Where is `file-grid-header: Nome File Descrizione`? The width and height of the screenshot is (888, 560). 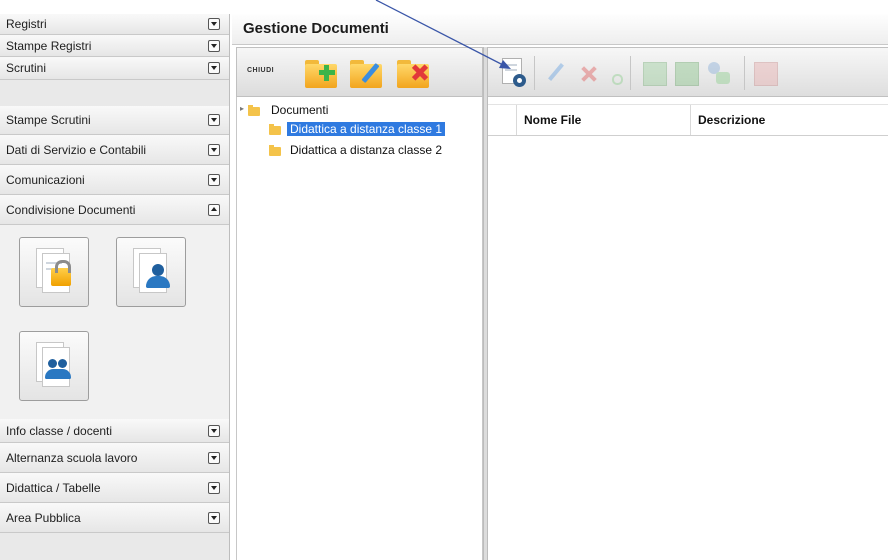 file-grid-header: Nome File Descrizione is located at coordinates (688, 120).